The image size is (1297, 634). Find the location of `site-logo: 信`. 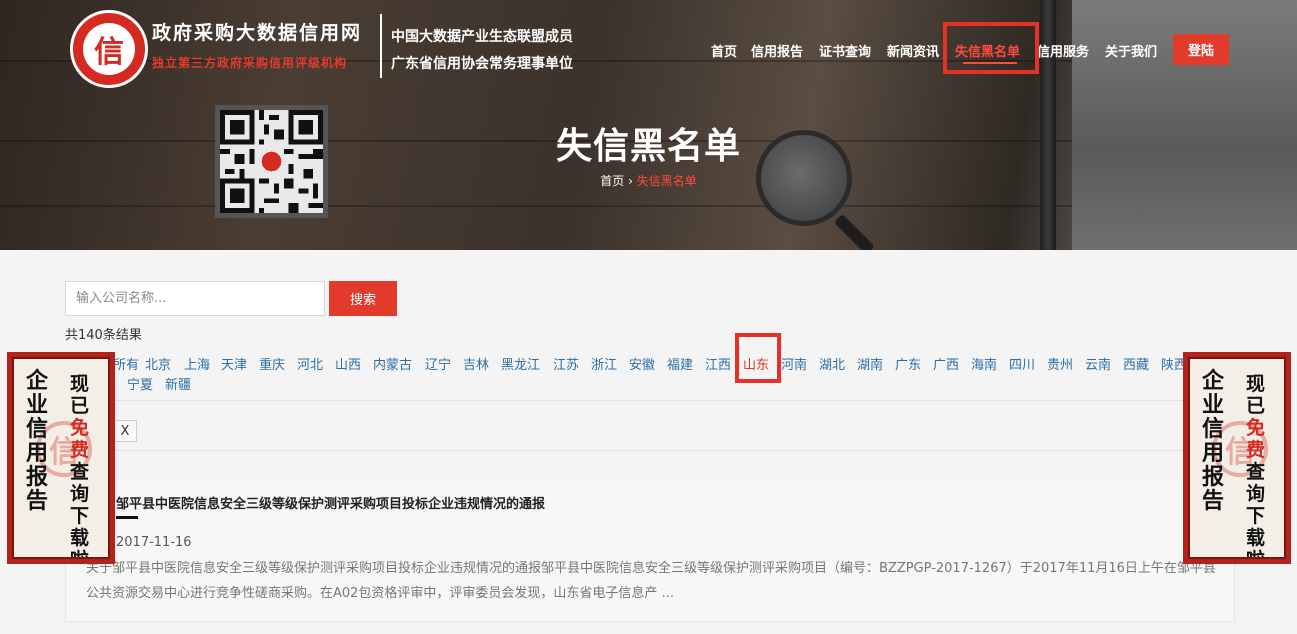

site-logo: 信 is located at coordinates (109, 49).